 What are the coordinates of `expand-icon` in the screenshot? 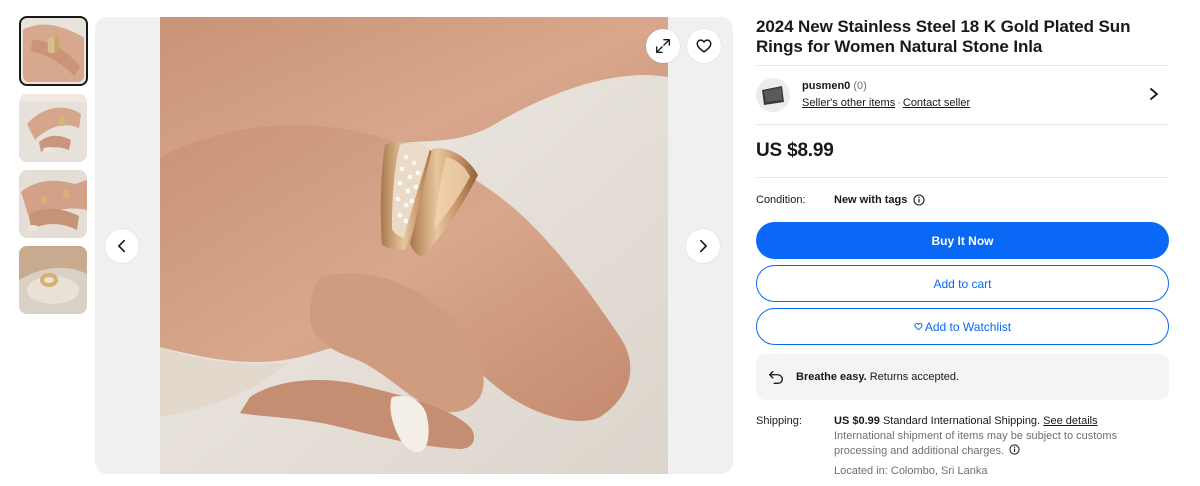 It's located at (663, 46).